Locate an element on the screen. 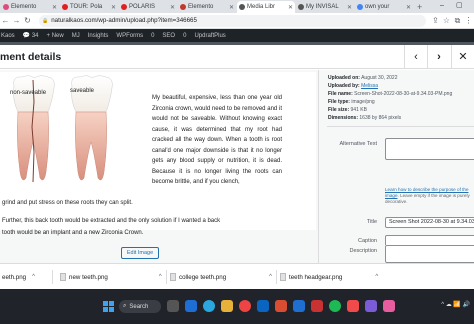  maximize-icon: ▢ is located at coordinates (459, 6).